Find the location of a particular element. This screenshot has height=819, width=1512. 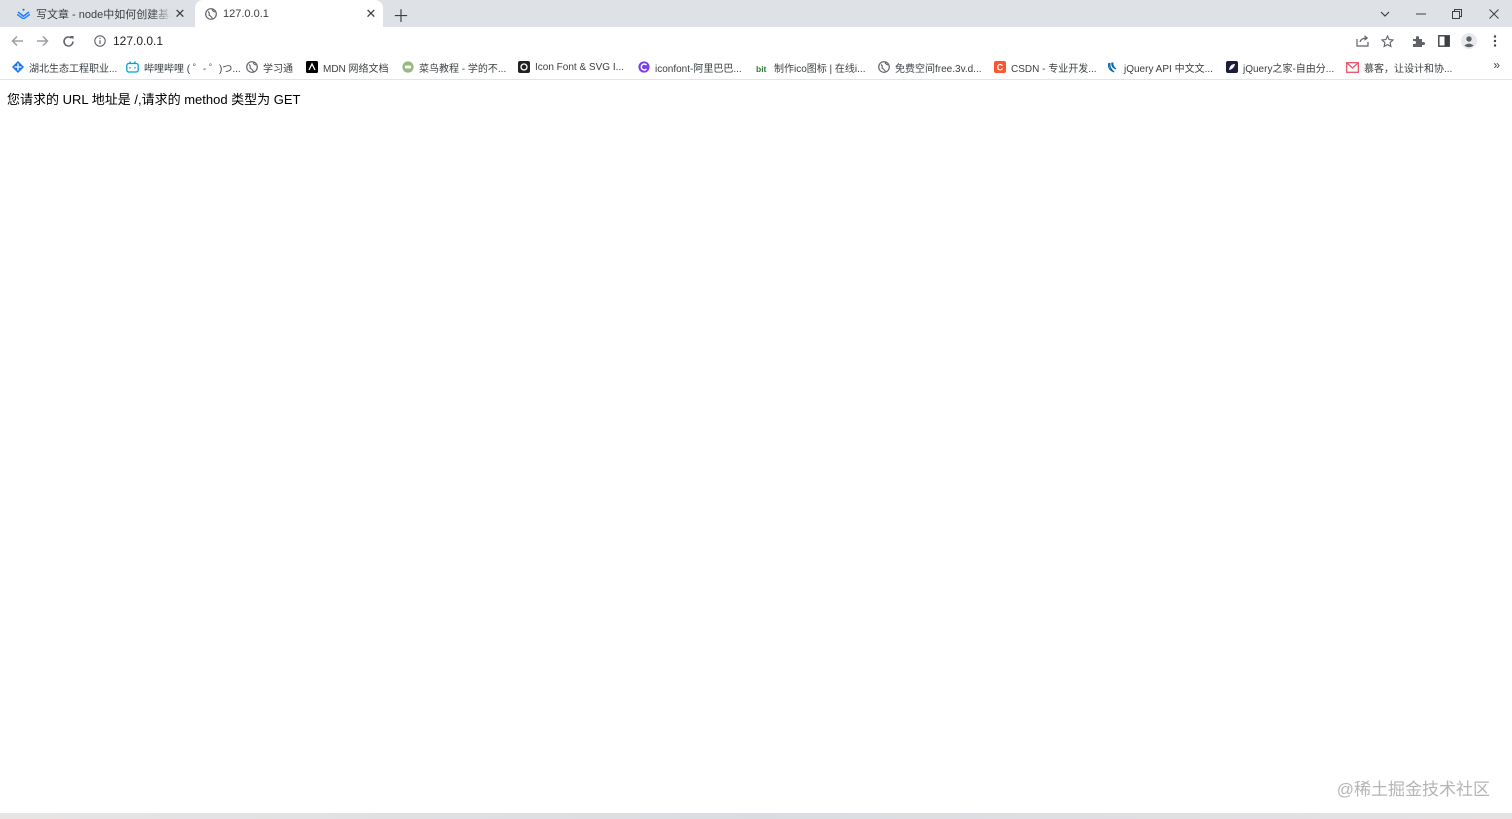

bitbug-icon: bit is located at coordinates (762, 67).